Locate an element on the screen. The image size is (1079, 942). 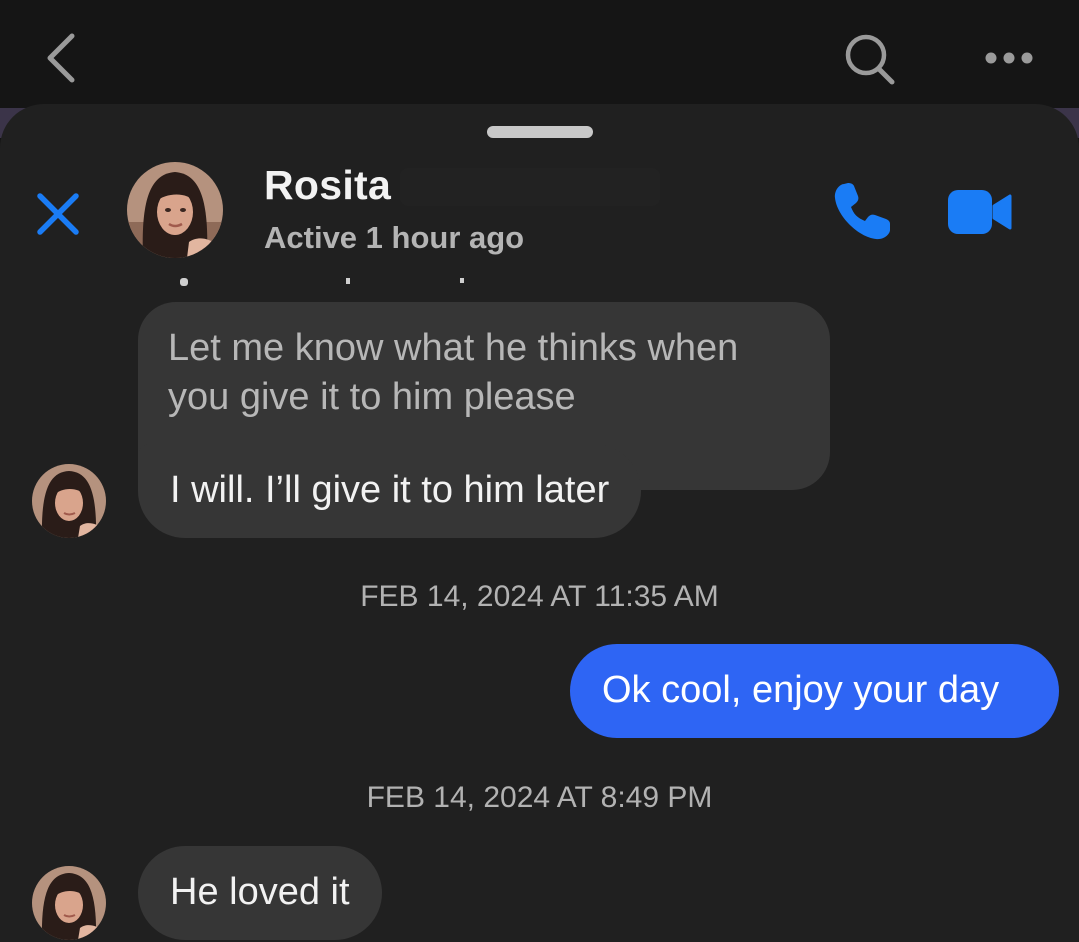
top-app-bar is located at coordinates (539, 56).